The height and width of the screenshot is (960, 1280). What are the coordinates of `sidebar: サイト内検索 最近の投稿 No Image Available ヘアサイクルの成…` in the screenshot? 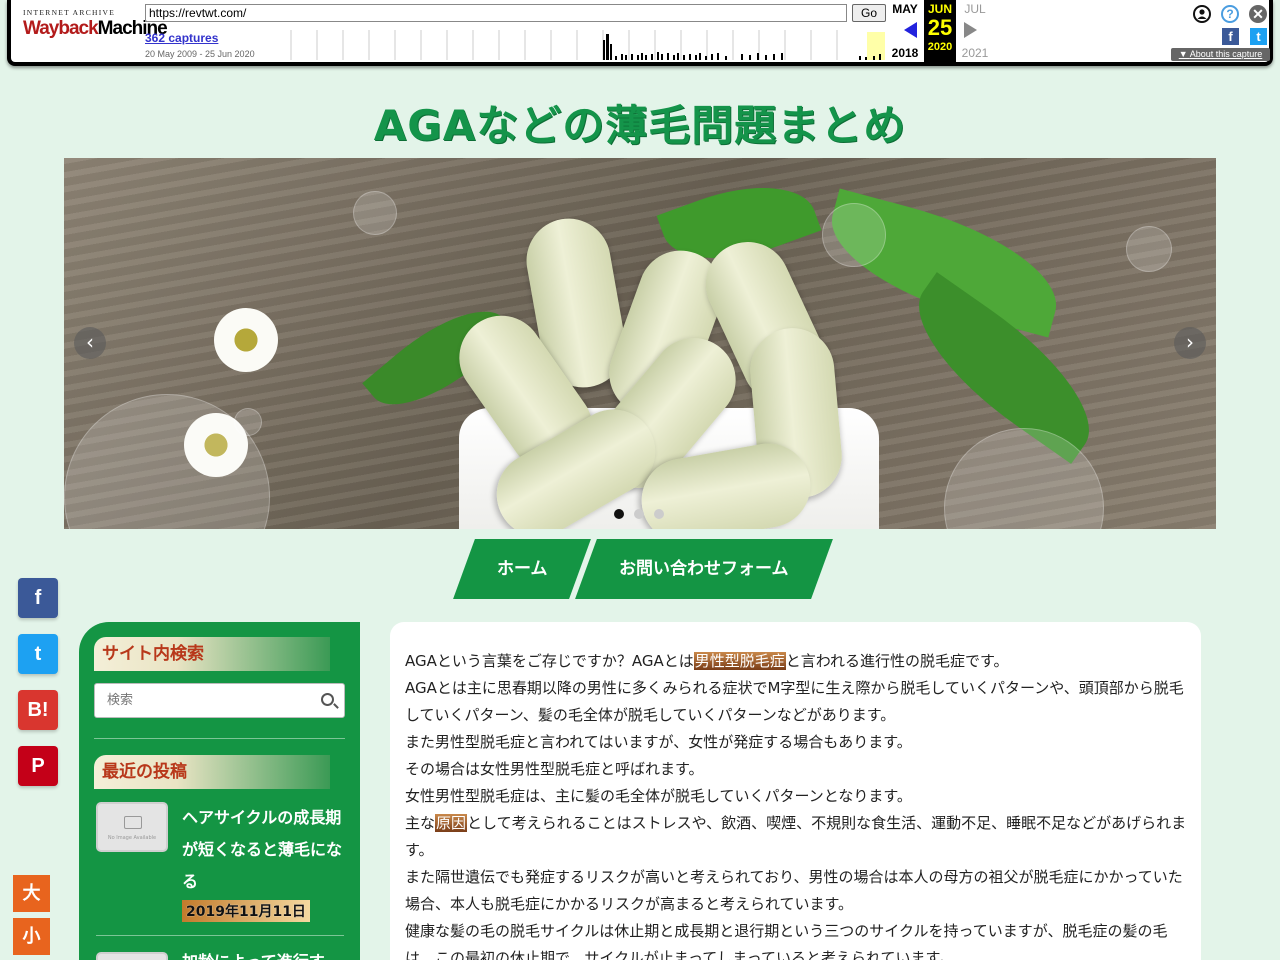 It's located at (219, 791).